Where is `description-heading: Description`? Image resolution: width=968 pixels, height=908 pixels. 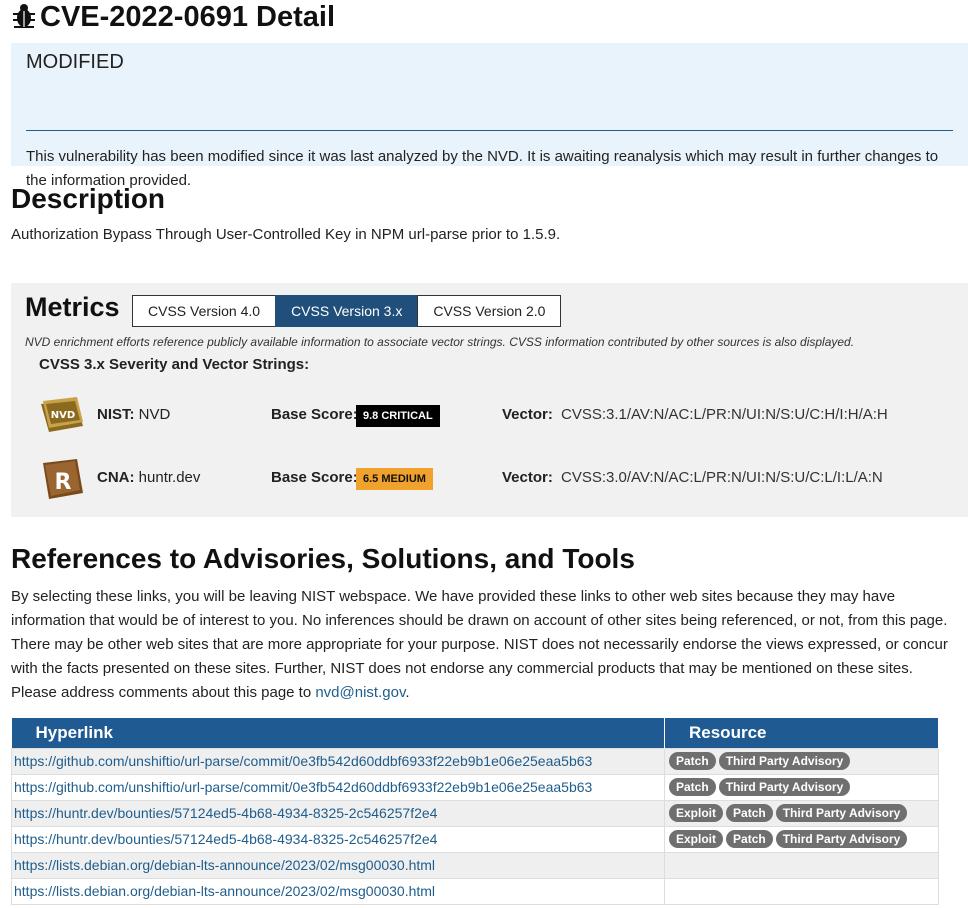 description-heading: Description is located at coordinates (88, 198).